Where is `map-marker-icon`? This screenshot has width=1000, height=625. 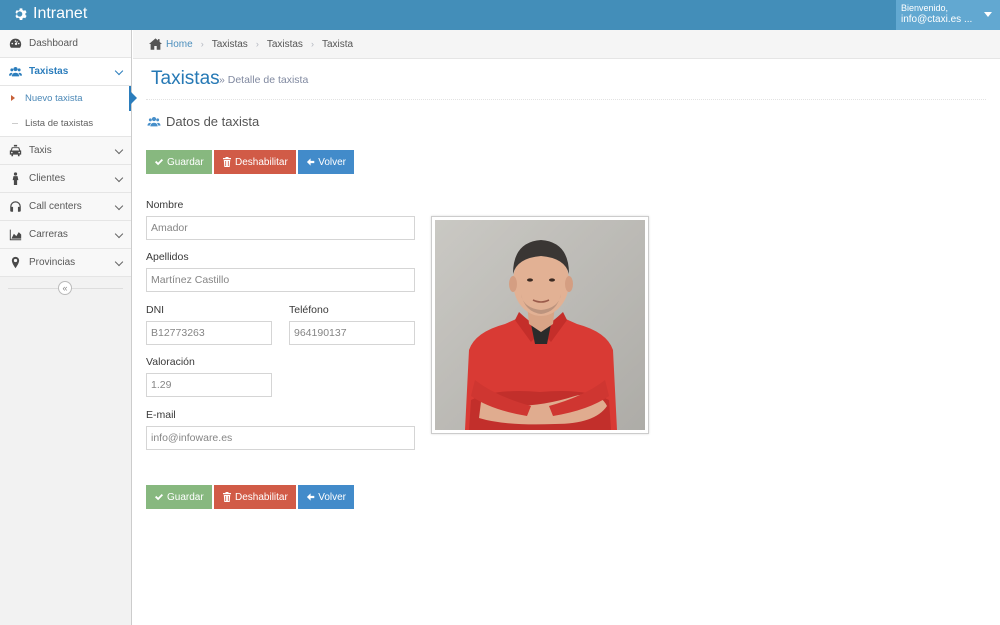
map-marker-icon is located at coordinates (15, 263).